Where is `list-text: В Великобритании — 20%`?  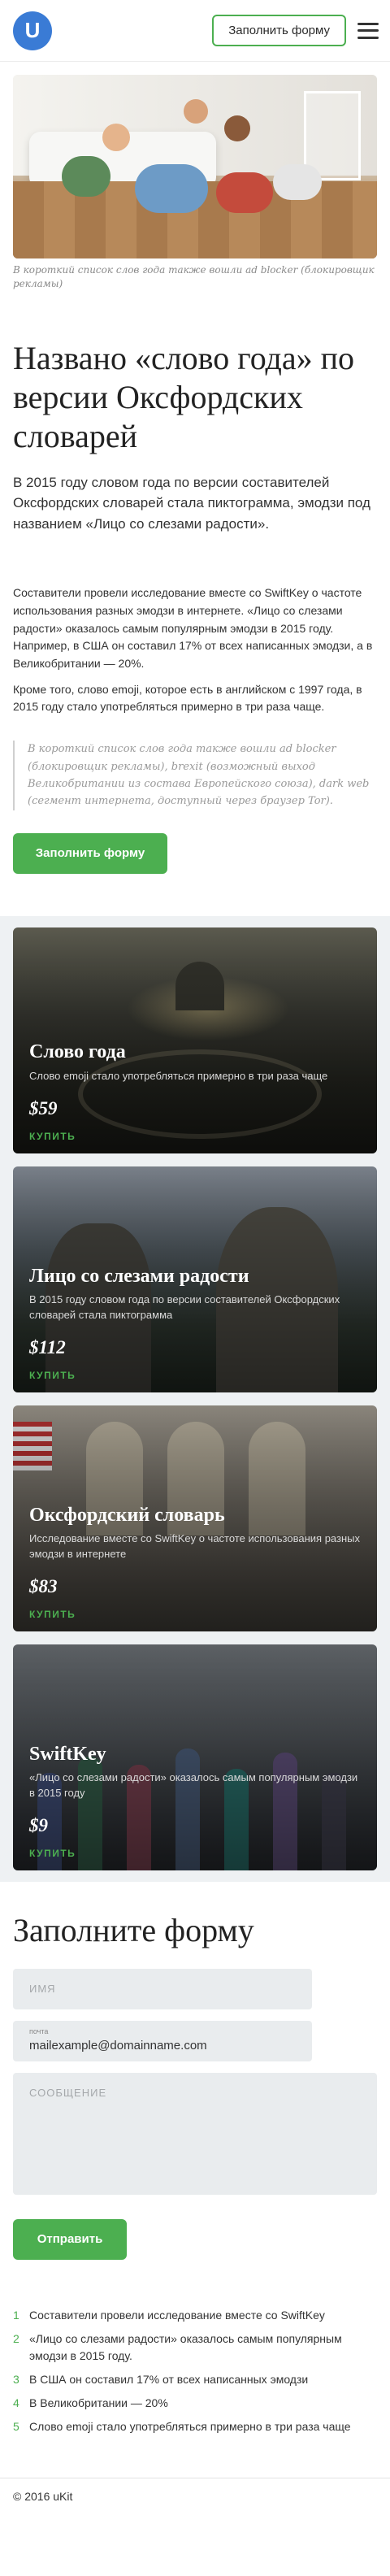 list-text: В Великобритании — 20% is located at coordinates (99, 2402).